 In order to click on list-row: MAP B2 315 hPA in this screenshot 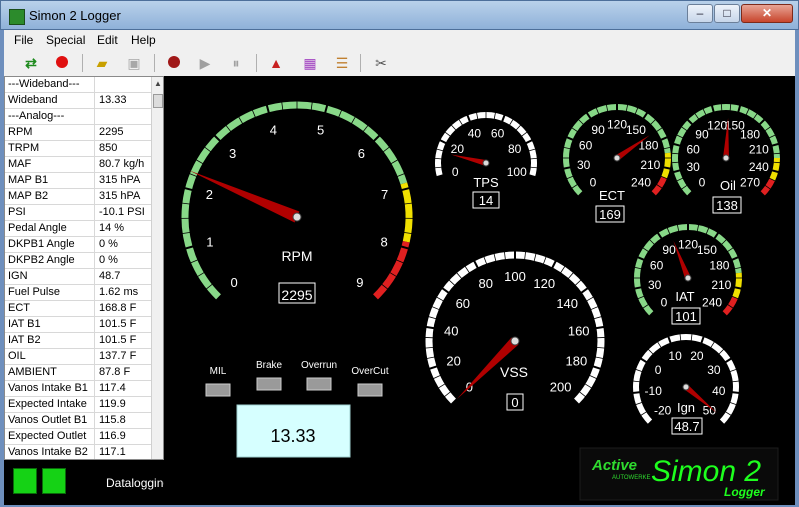, I will do `click(78, 197)`.